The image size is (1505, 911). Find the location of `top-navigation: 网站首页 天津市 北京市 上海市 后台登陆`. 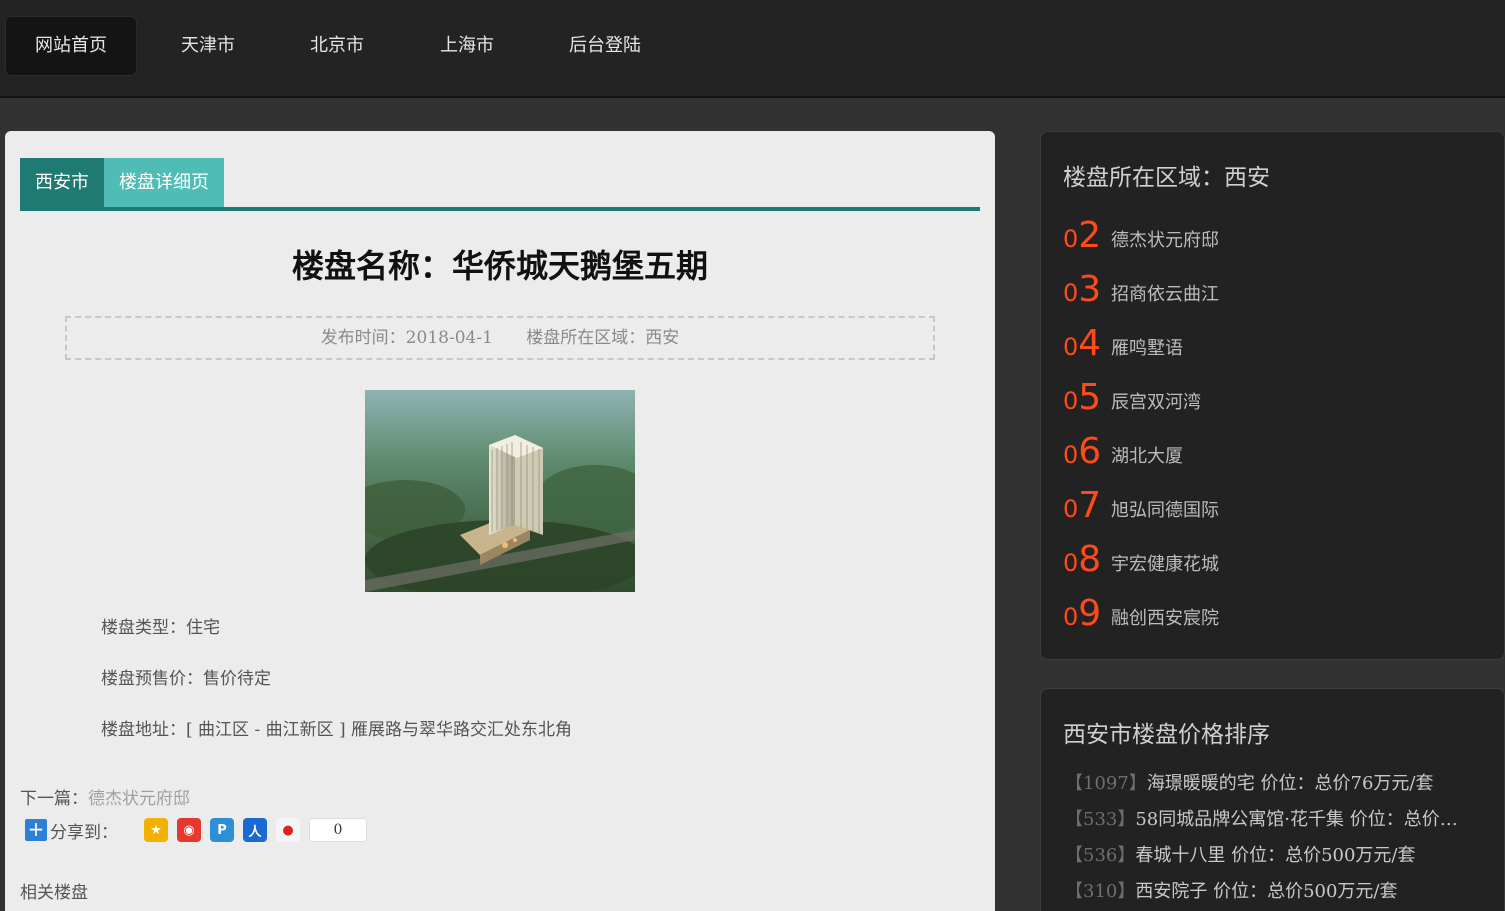

top-navigation: 网站首页 天津市 北京市 上海市 后台登陆 is located at coordinates (752, 49).